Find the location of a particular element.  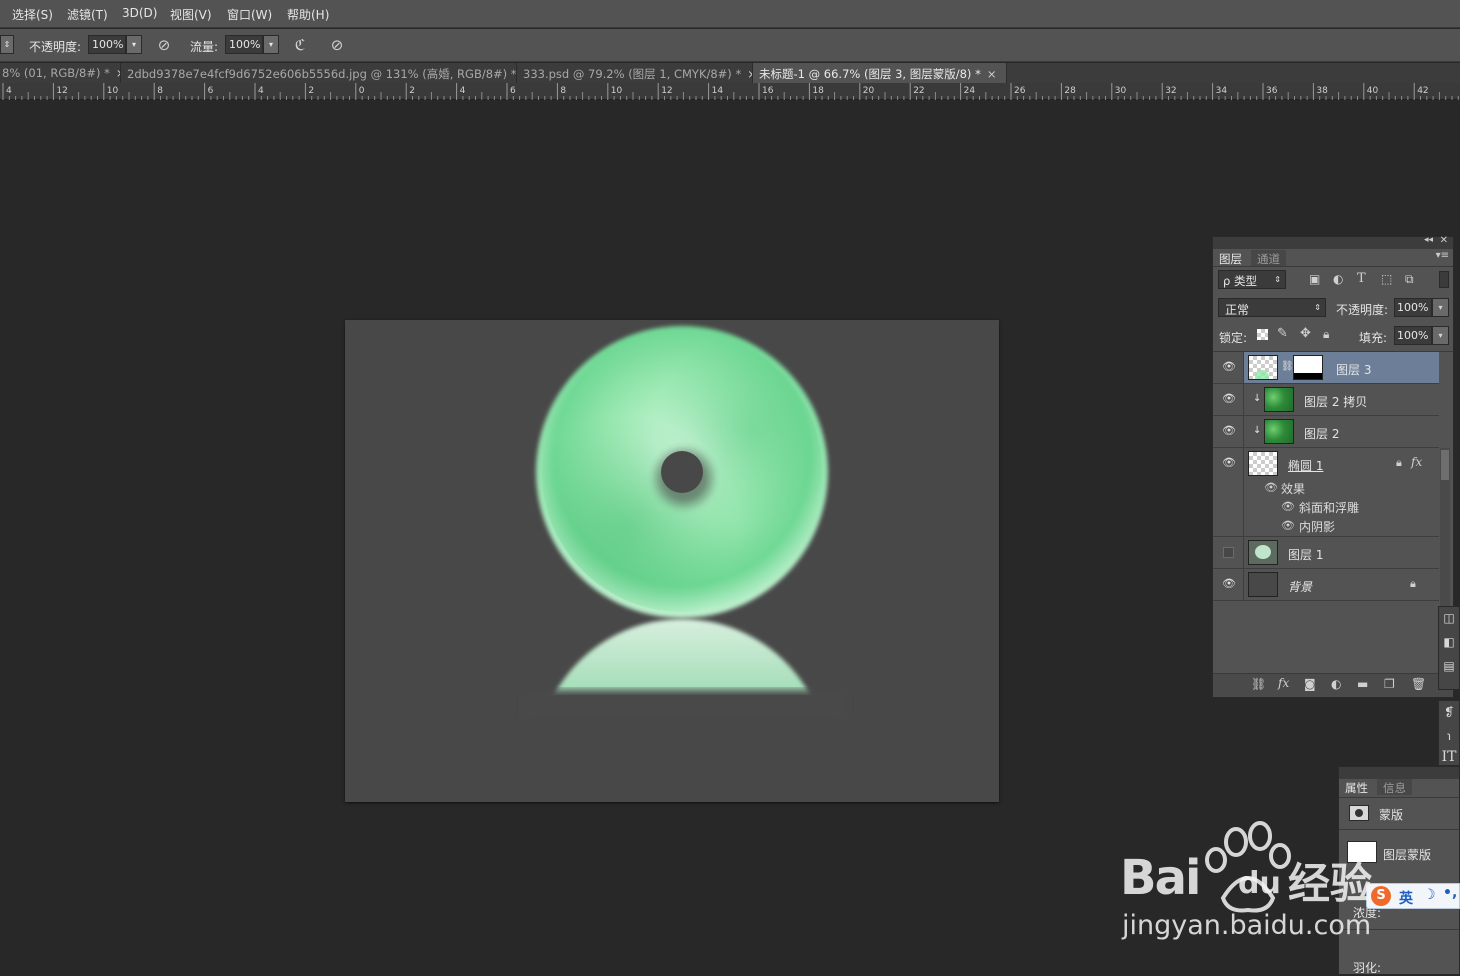

lock-position-icon: ✥ is located at coordinates (1305, 333).